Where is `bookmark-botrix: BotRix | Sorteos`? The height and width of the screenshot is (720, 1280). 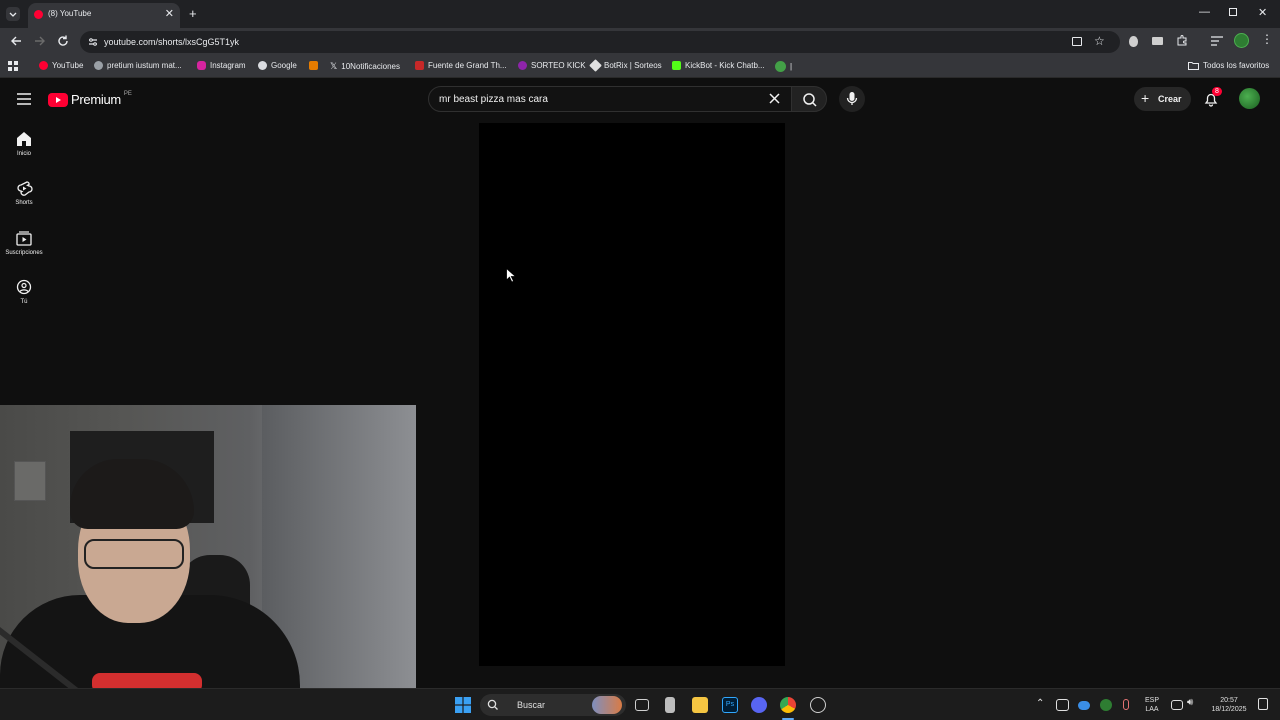
bookmark-botrix: BotRix | Sorteos is located at coordinates (625, 65).